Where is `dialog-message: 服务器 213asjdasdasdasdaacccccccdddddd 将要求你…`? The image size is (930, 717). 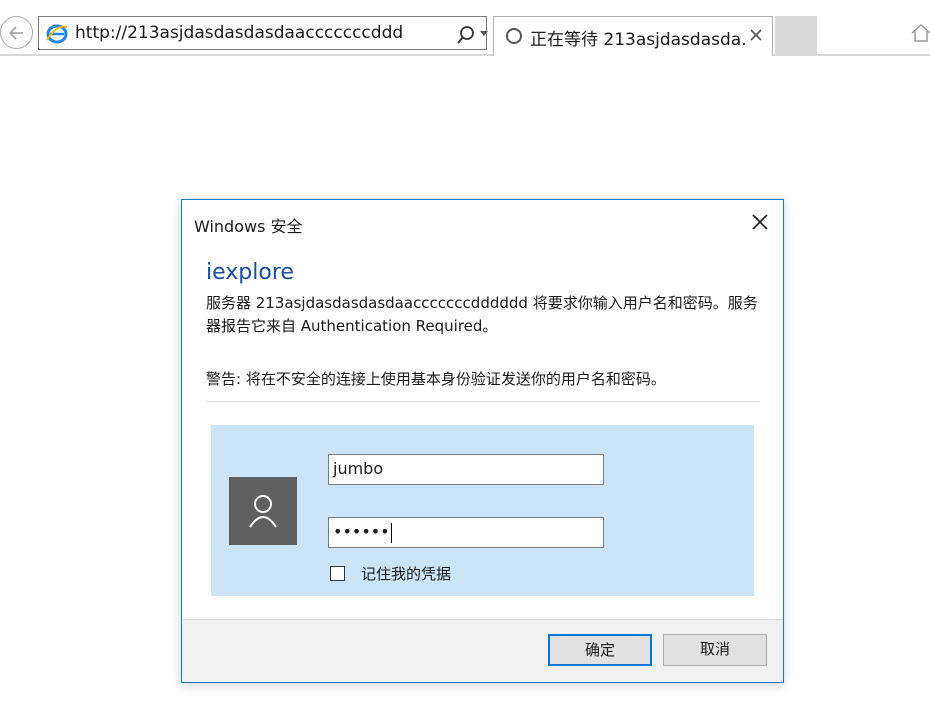 dialog-message: 服务器 213asjdasdasdasdaacccccccdddddd 将要求你… is located at coordinates (482, 314).